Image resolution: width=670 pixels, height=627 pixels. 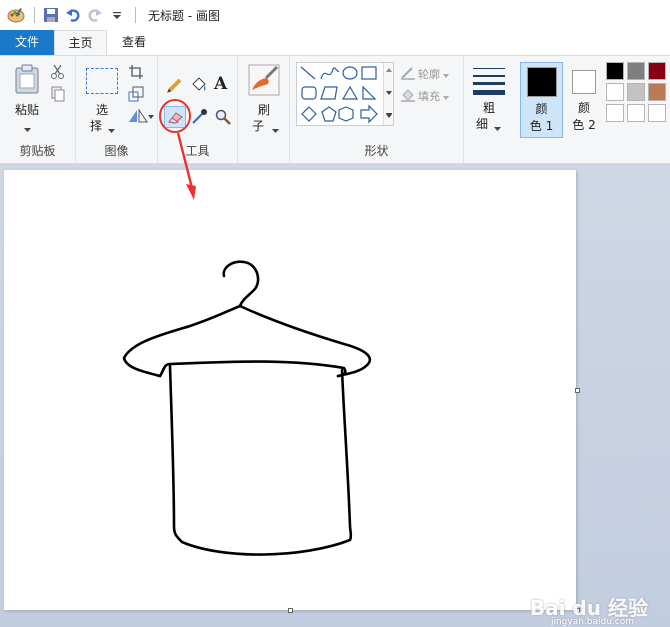 I want to click on magnifier-icon, so click(x=223, y=118).